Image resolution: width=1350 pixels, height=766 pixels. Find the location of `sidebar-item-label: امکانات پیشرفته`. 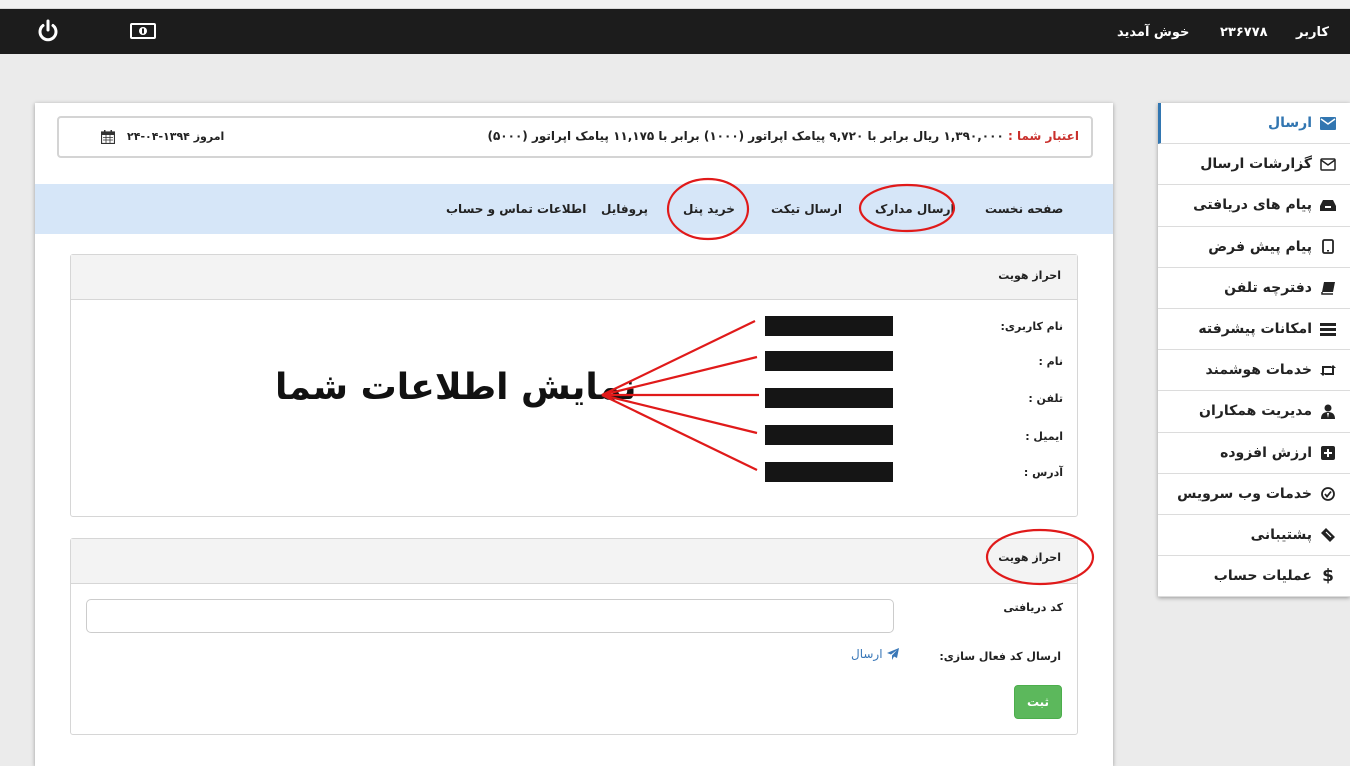

sidebar-item-label: امکانات پیشرفته is located at coordinates (1255, 329).